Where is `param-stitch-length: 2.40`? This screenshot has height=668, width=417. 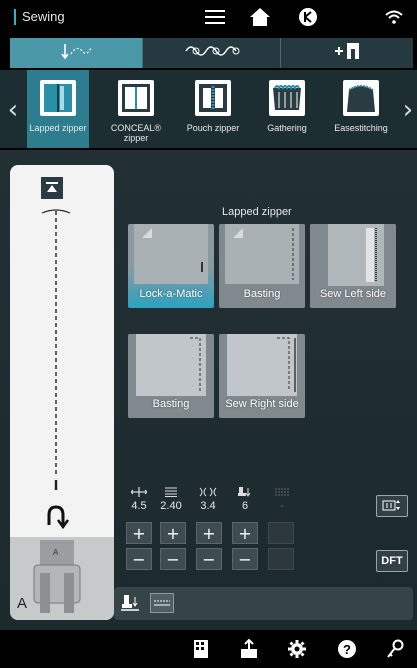 param-stitch-length: 2.40 is located at coordinates (171, 499).